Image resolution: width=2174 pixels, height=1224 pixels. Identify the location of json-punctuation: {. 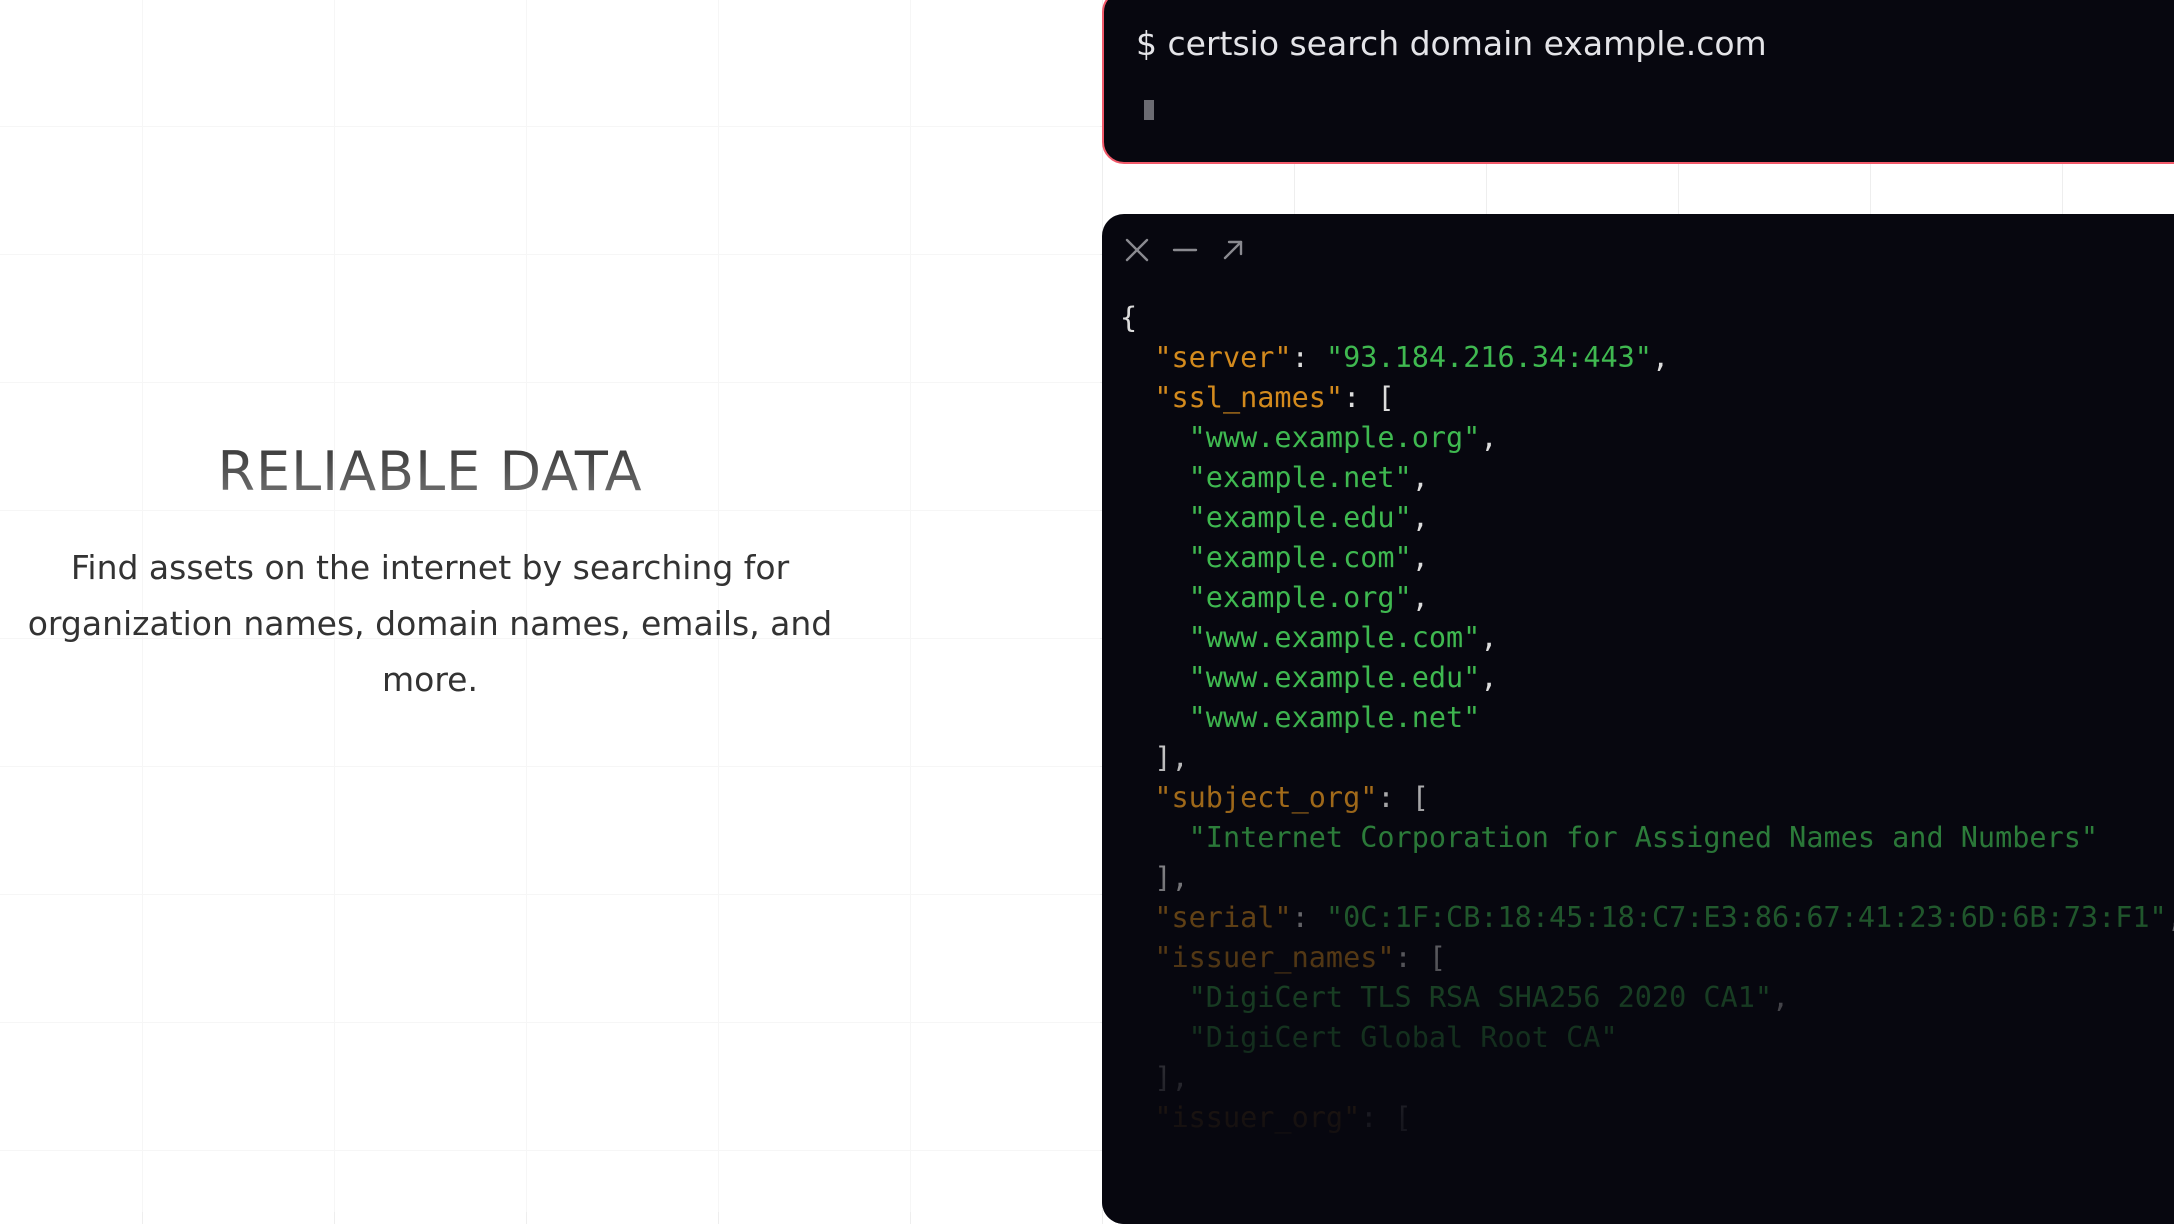
(1129, 317).